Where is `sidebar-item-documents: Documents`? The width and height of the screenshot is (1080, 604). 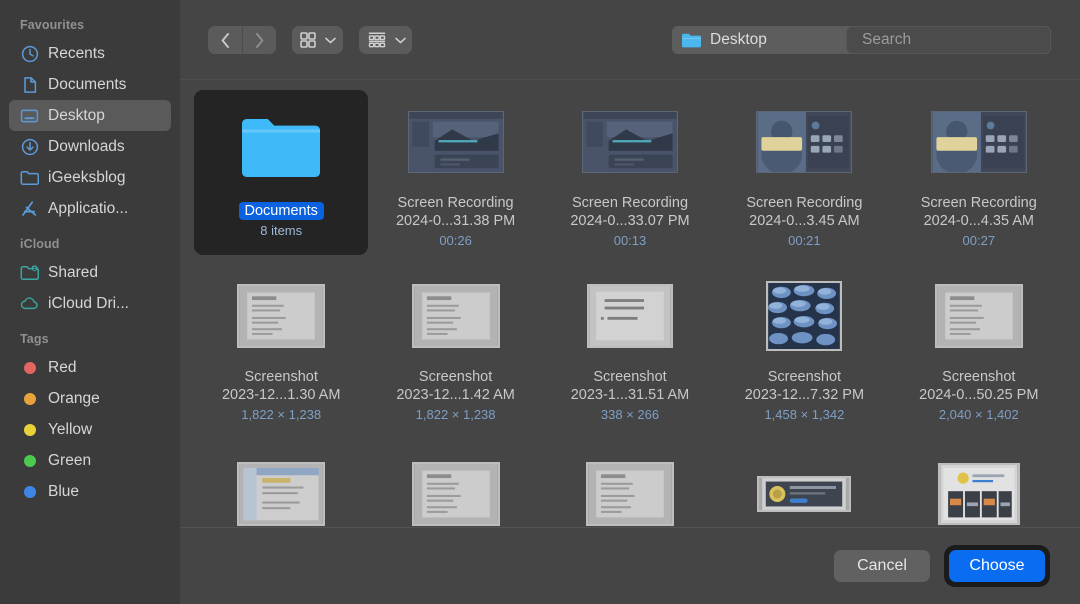 sidebar-item-documents: Documents is located at coordinates (90, 84).